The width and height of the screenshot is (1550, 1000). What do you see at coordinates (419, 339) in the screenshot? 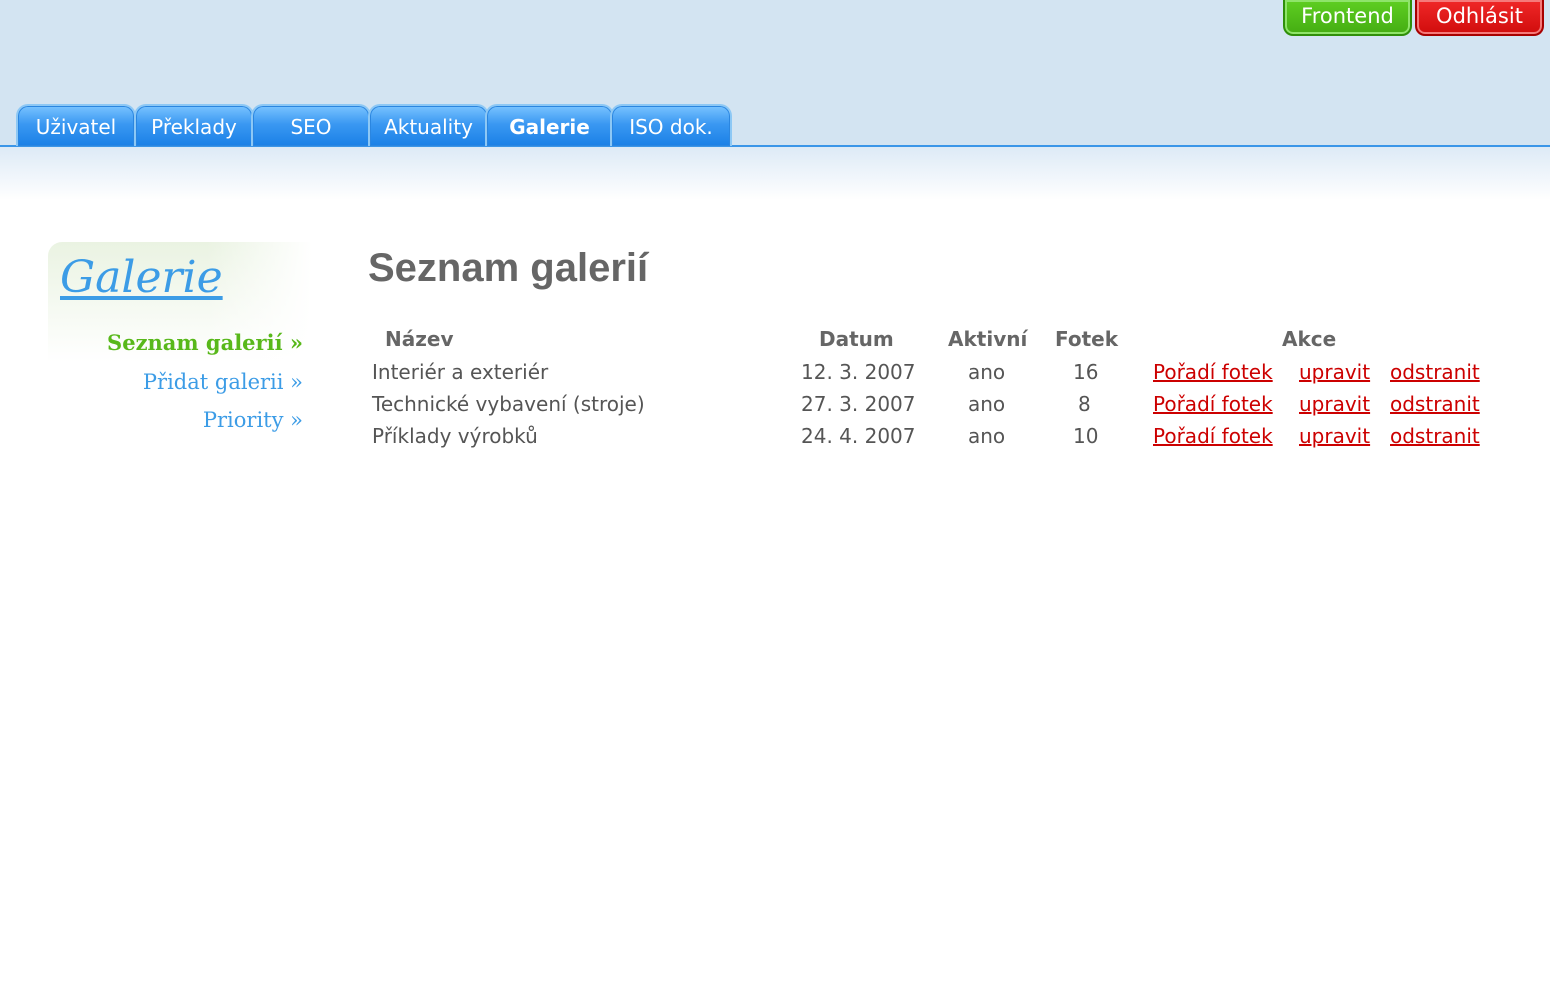
I see `column-header-name: Název` at bounding box center [419, 339].